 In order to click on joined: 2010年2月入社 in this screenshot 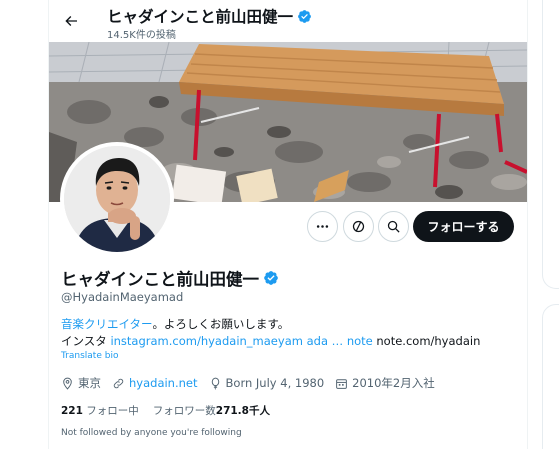, I will do `click(385, 383)`.